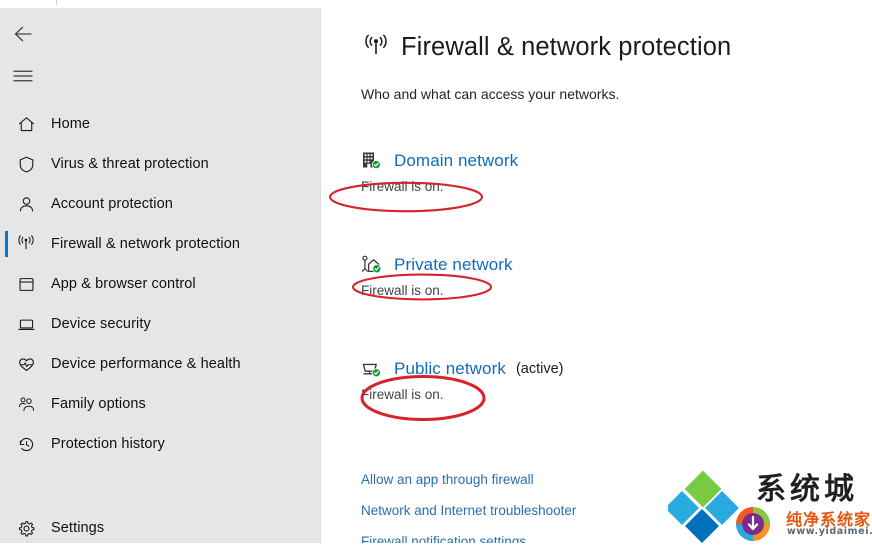 The width and height of the screenshot is (872, 548). I want to click on network-section-private: Private network Firewall is on., so click(437, 276).